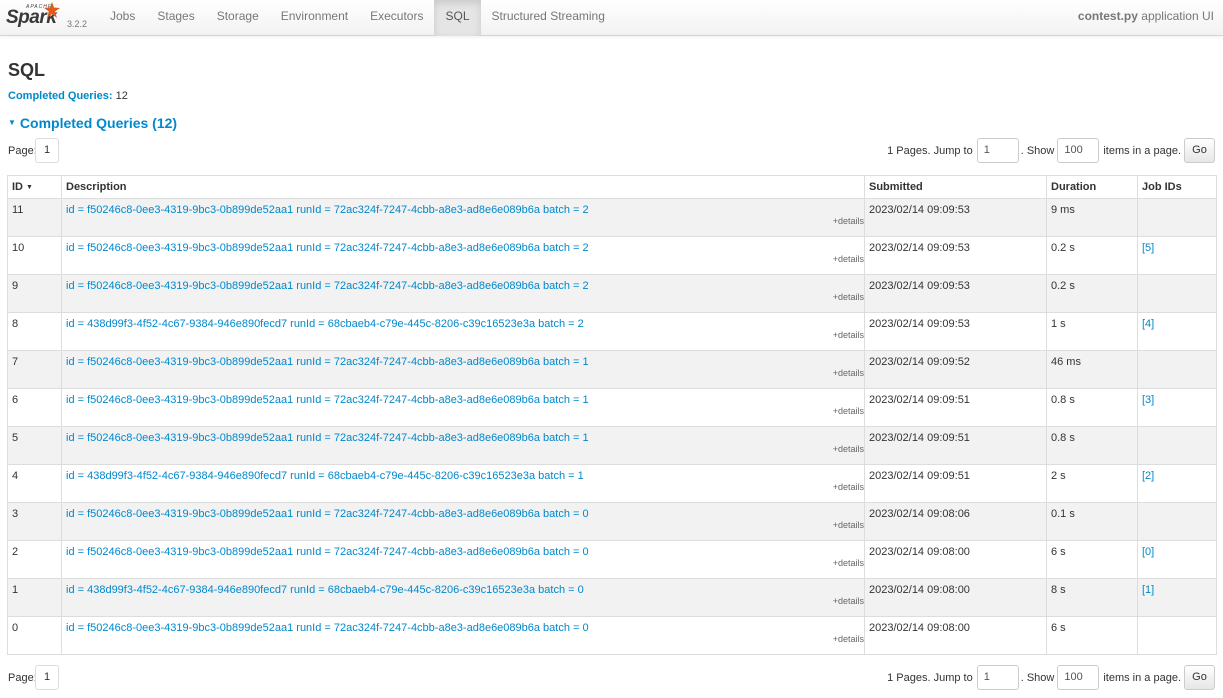 This screenshot has width=1223, height=698. I want to click on job-id-link: [2], so click(1148, 476).